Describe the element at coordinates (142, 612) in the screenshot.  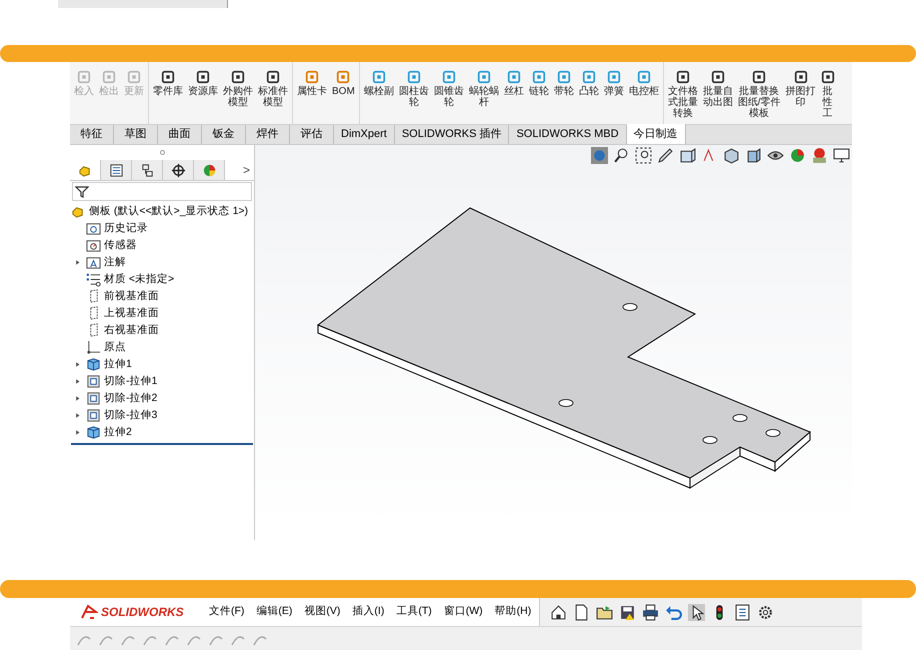
I see `logo-text: SOLIDWORKS` at that location.